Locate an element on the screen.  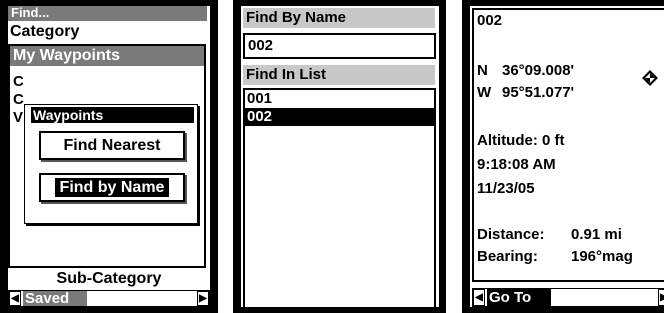
longitude-value: 95°51.077' is located at coordinates (538, 92).